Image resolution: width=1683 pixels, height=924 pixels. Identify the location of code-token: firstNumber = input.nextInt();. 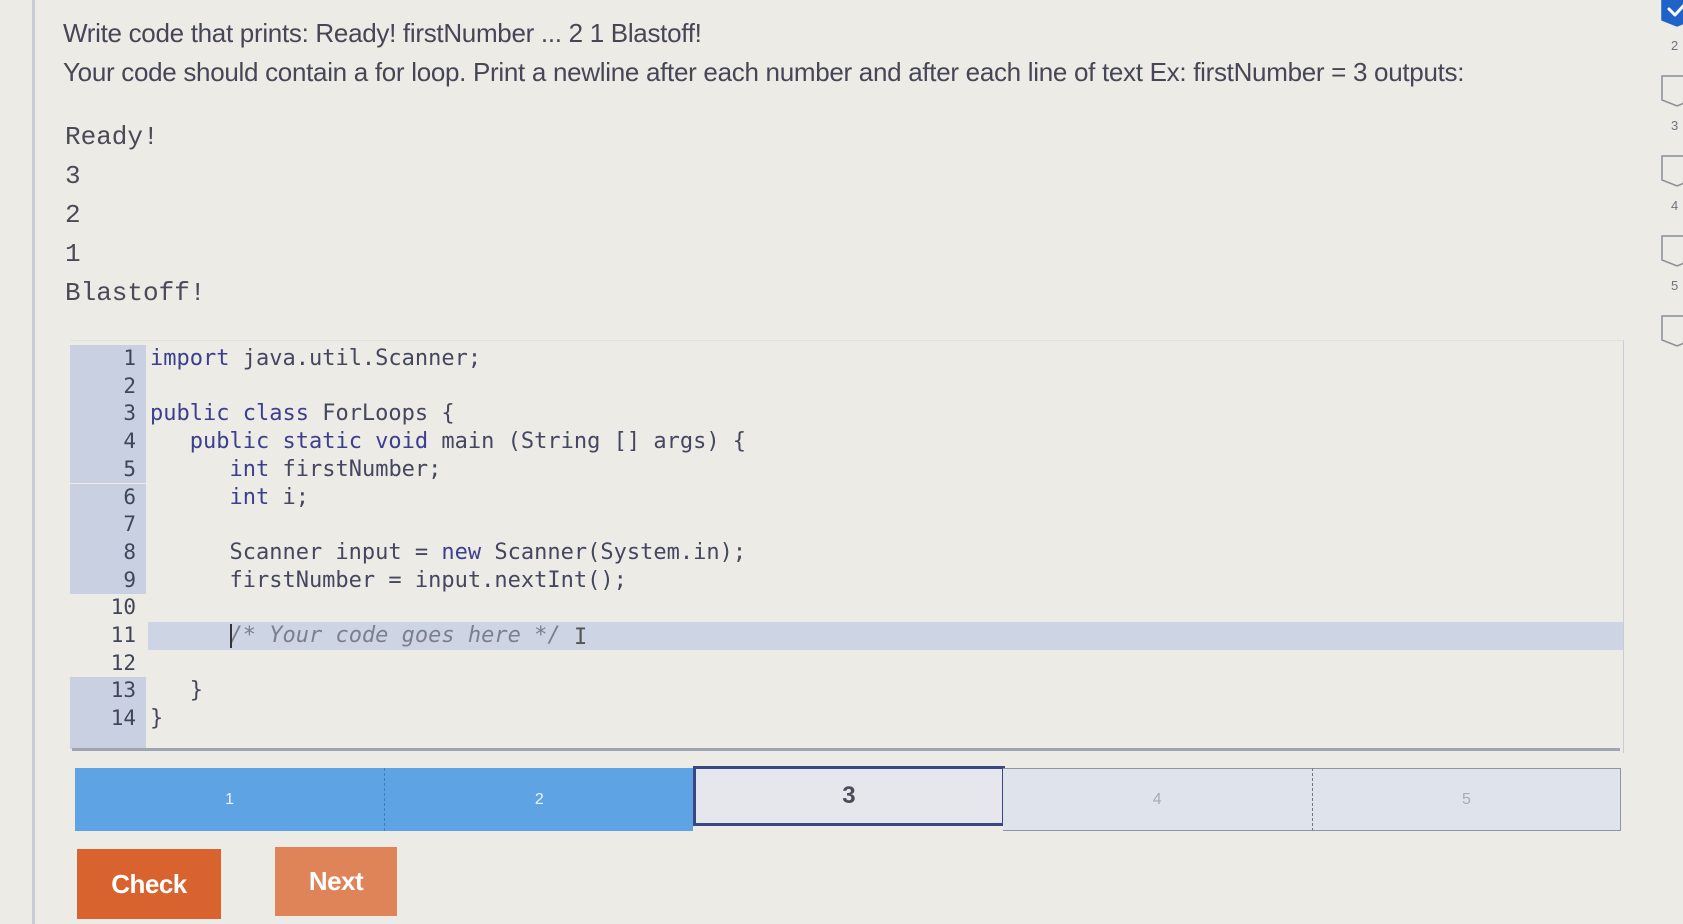
(388, 580).